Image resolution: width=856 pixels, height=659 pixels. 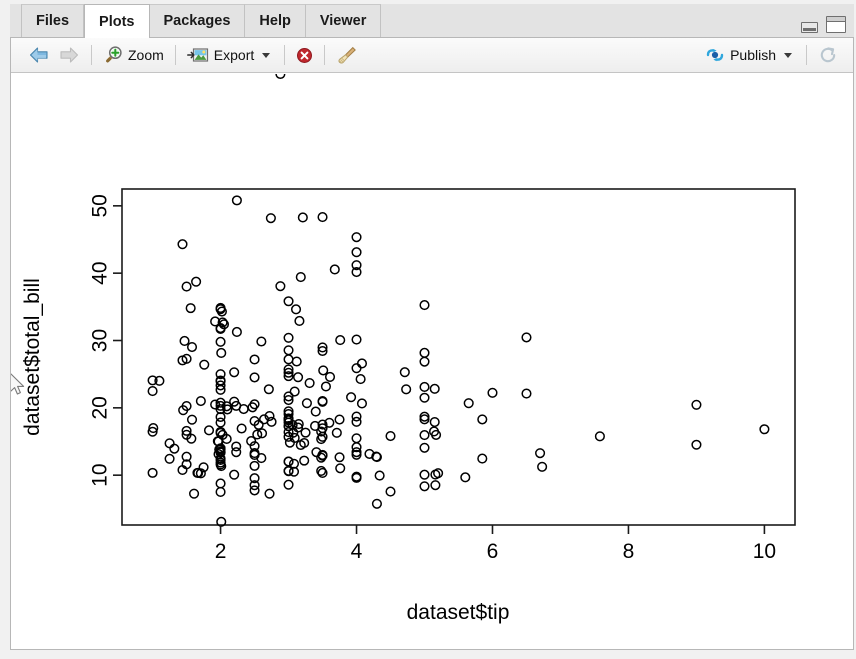 I want to click on back-button, so click(x=38, y=55).